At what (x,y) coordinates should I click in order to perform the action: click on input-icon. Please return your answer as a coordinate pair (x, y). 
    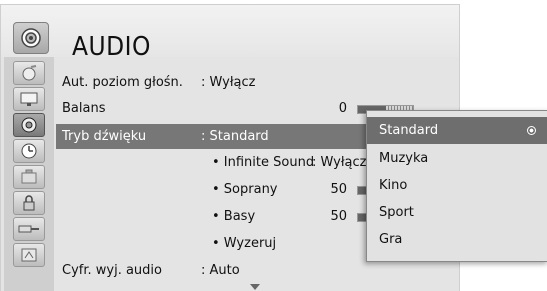
    Looking at the image, I should click on (29, 229).